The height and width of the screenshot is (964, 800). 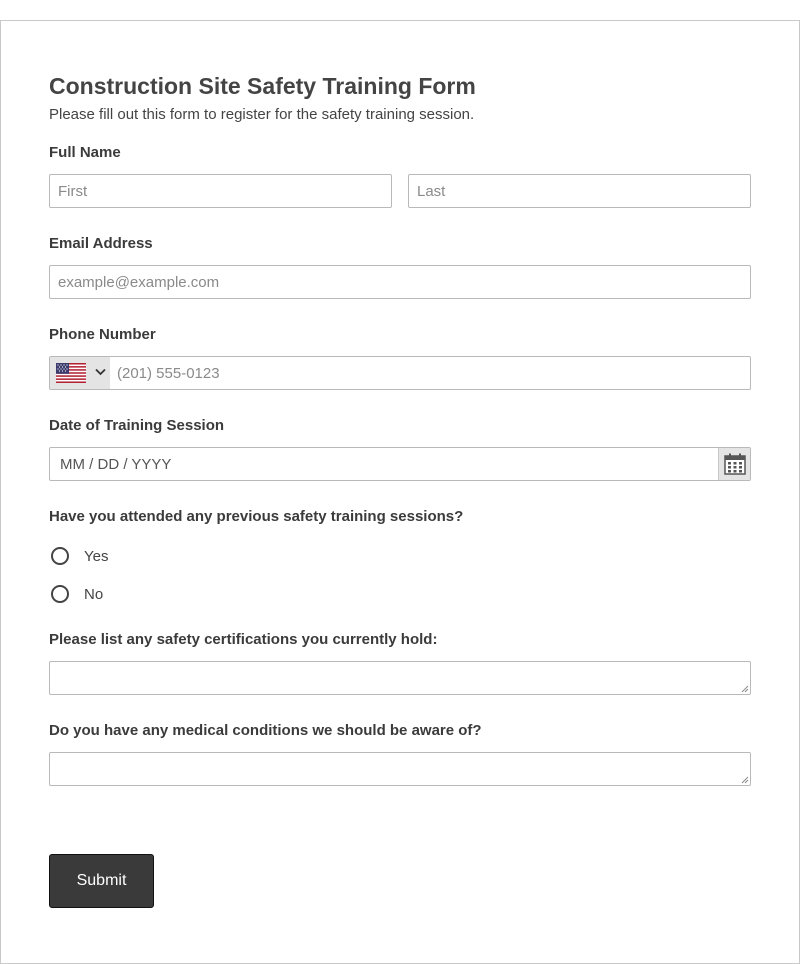 I want to click on last-name-input, so click(x=579, y=191).